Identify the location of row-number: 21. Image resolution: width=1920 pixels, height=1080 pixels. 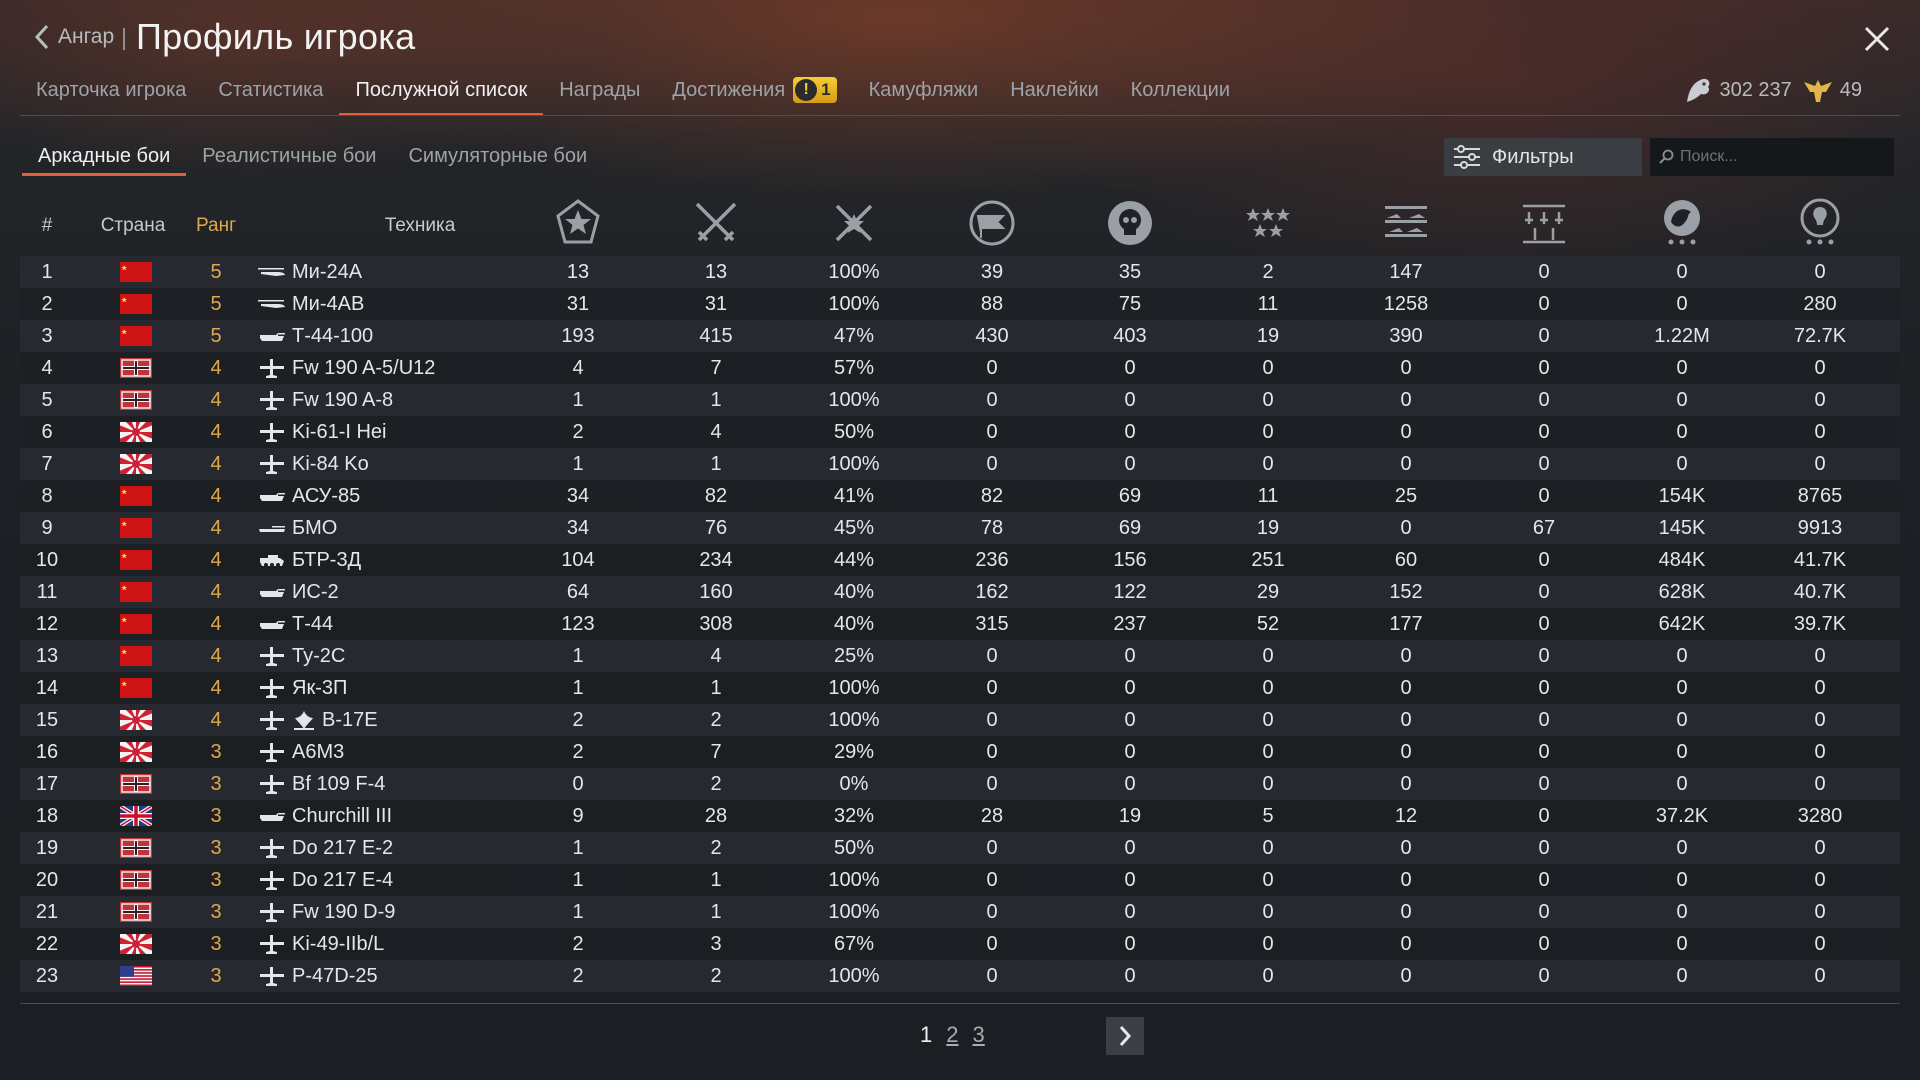
(47, 912).